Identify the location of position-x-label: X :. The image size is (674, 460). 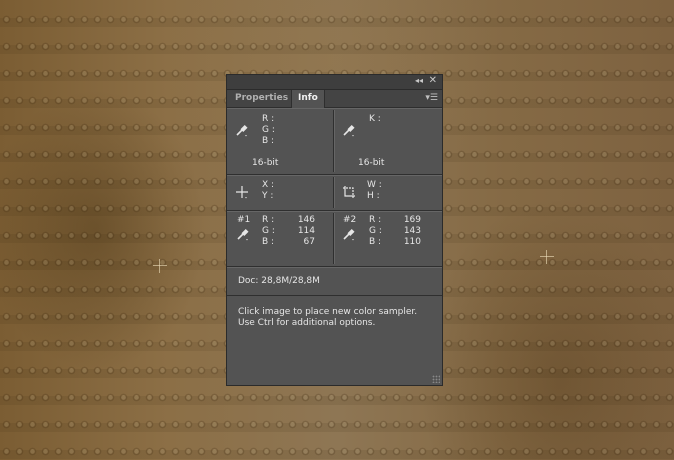
(268, 185).